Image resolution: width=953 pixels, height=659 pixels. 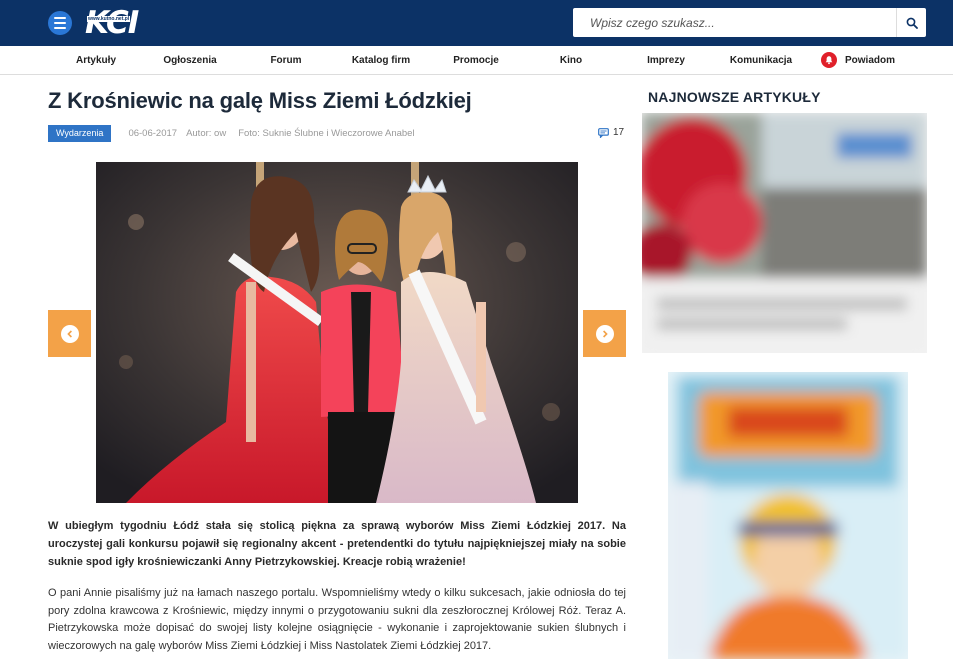 What do you see at coordinates (206, 133) in the screenshot?
I see `article-author: Autor: ow` at bounding box center [206, 133].